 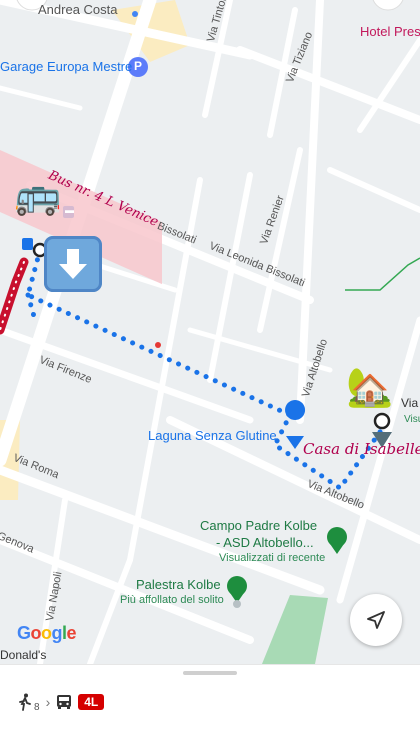 What do you see at coordinates (212, 435) in the screenshot?
I see `laguna-label: Laguna Senza Glutine` at bounding box center [212, 435].